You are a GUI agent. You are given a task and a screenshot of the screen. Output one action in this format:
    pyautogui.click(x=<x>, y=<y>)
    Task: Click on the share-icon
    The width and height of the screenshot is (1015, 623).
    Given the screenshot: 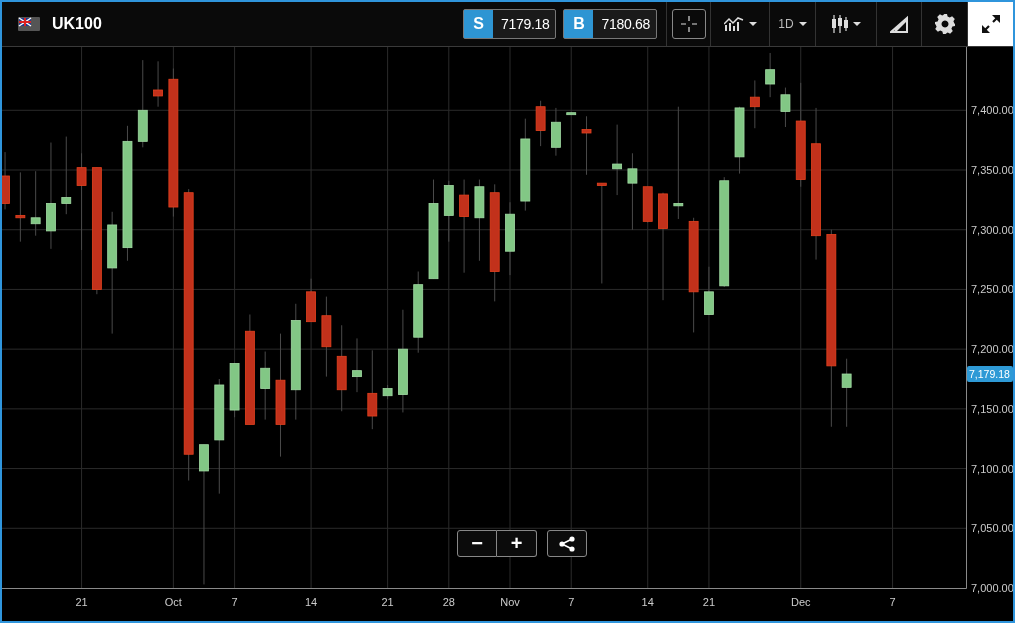 What is the action you would take?
    pyautogui.click(x=567, y=543)
    